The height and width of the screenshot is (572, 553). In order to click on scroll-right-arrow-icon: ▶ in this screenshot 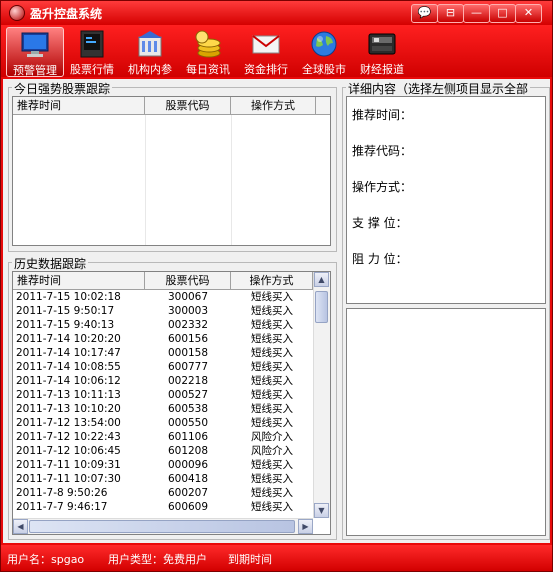, I will do `click(305, 526)`.